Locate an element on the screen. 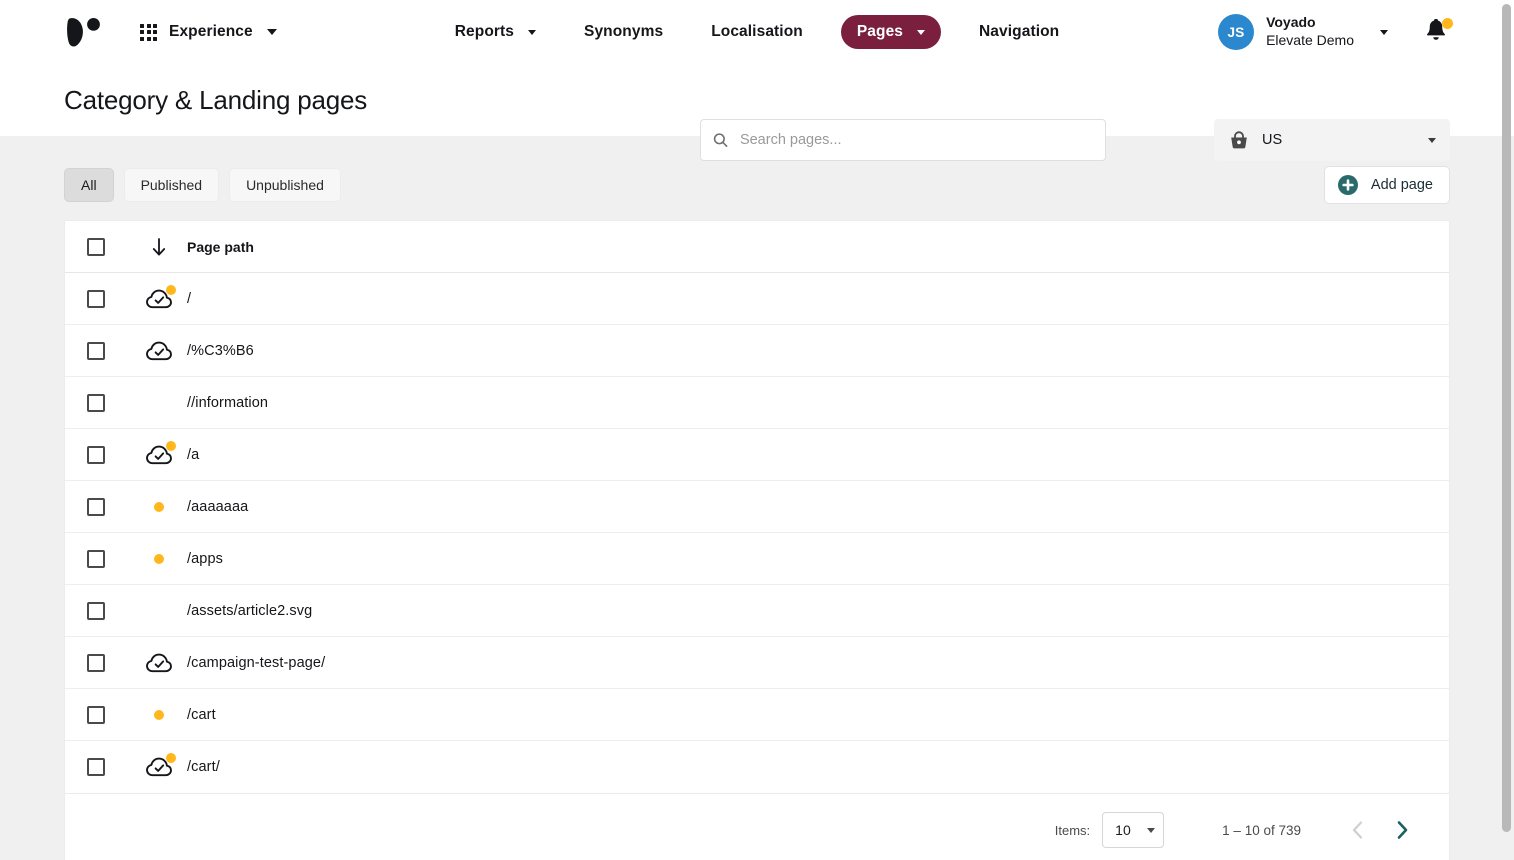 This screenshot has width=1514, height=860. row-page-path: //information is located at coordinates (227, 403).